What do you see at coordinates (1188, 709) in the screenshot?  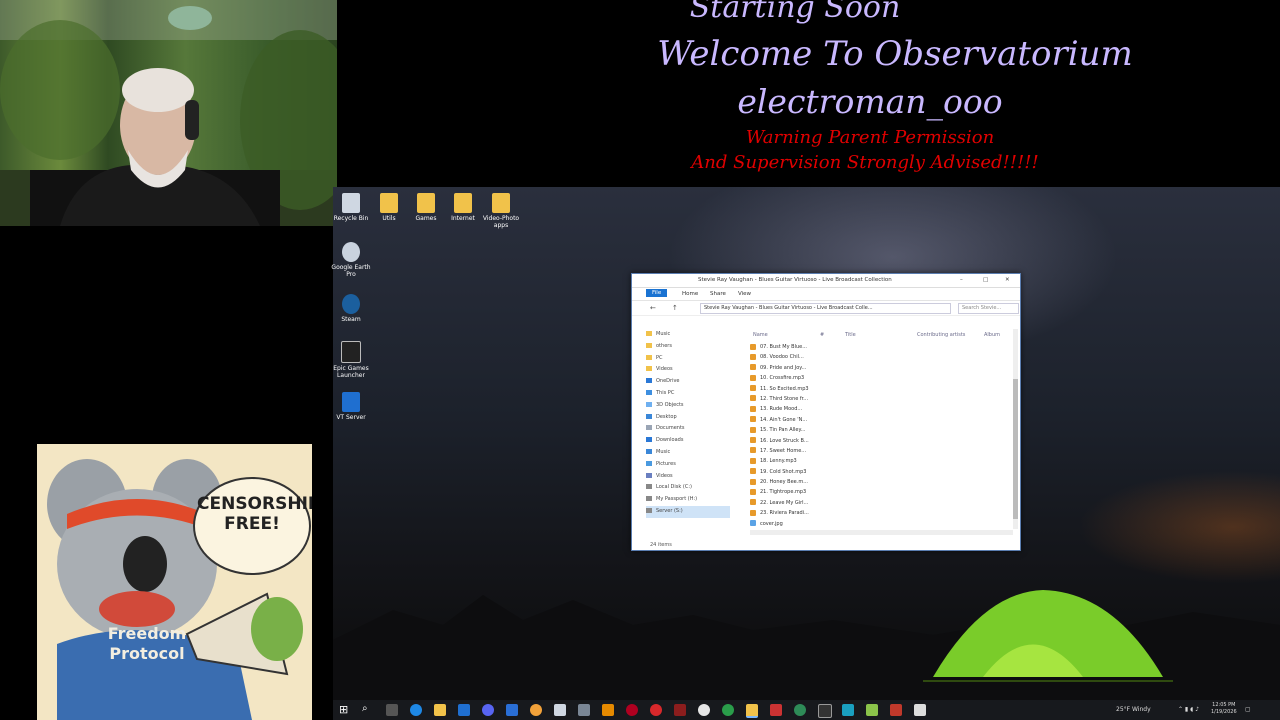 I see `tray-icons: ⌃ ▮ ◖ ♪` at bounding box center [1188, 709].